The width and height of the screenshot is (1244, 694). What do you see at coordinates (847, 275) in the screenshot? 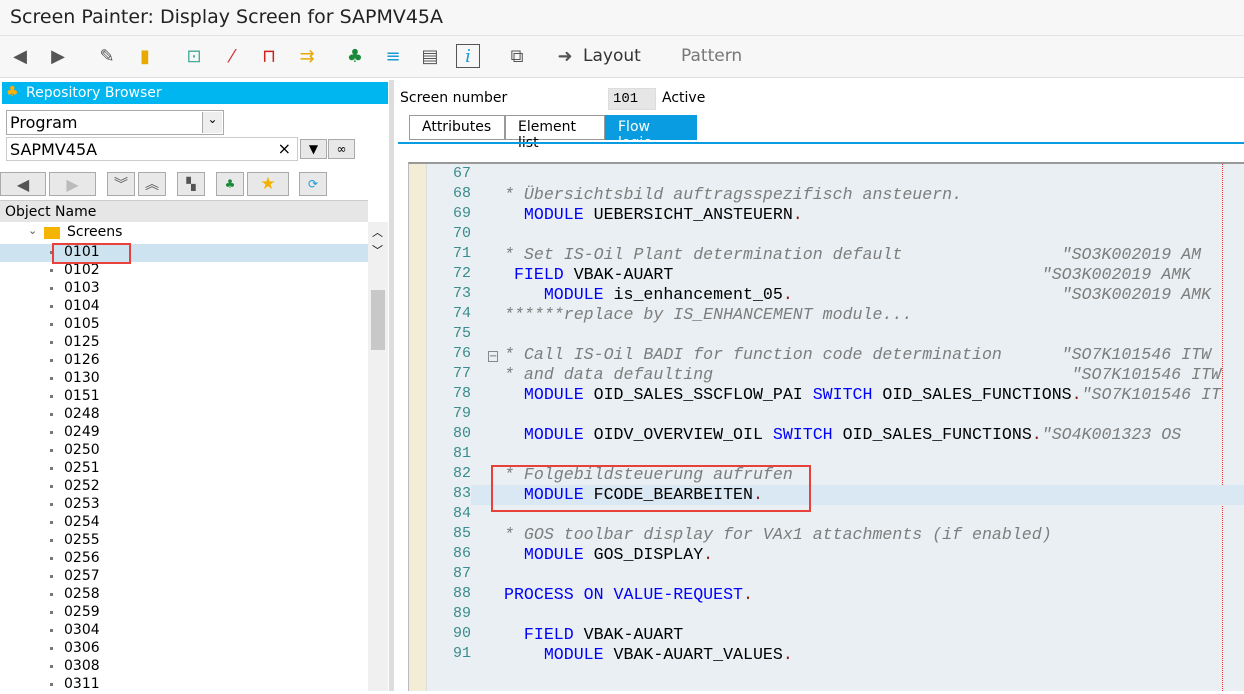
I see `code-line: FIELD VBAK-AUART "SO3K002019 AMK` at bounding box center [847, 275].